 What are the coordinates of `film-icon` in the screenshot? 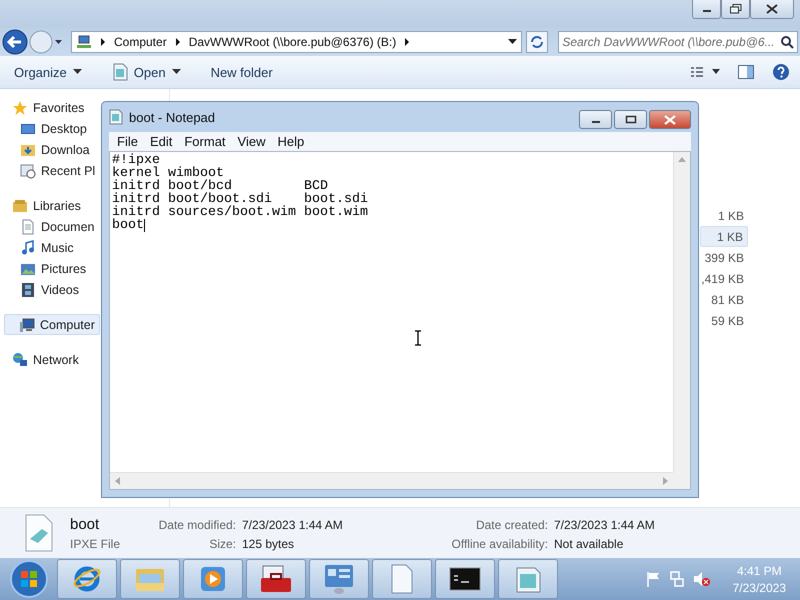 It's located at (28, 290).